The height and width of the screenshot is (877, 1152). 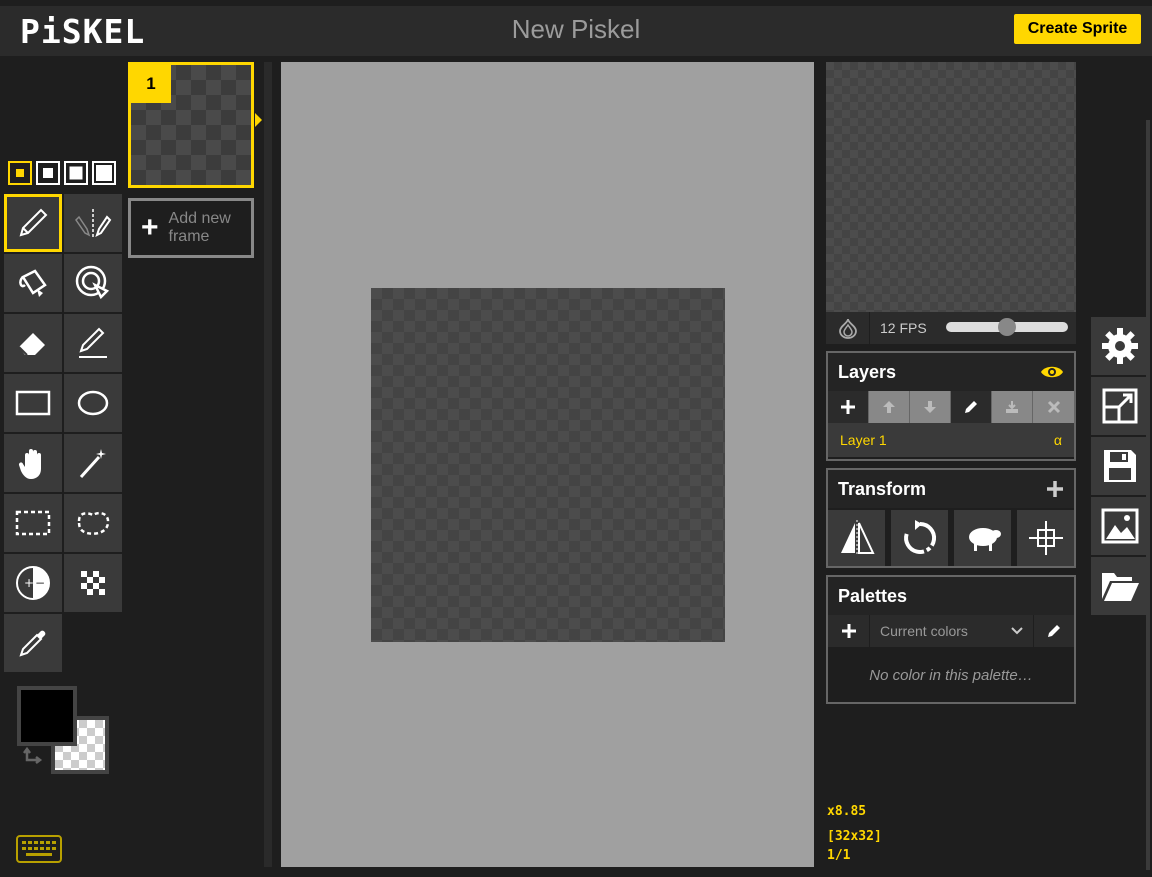 I want to click on paint-all-same-color-tool, so click(x=93, y=283).